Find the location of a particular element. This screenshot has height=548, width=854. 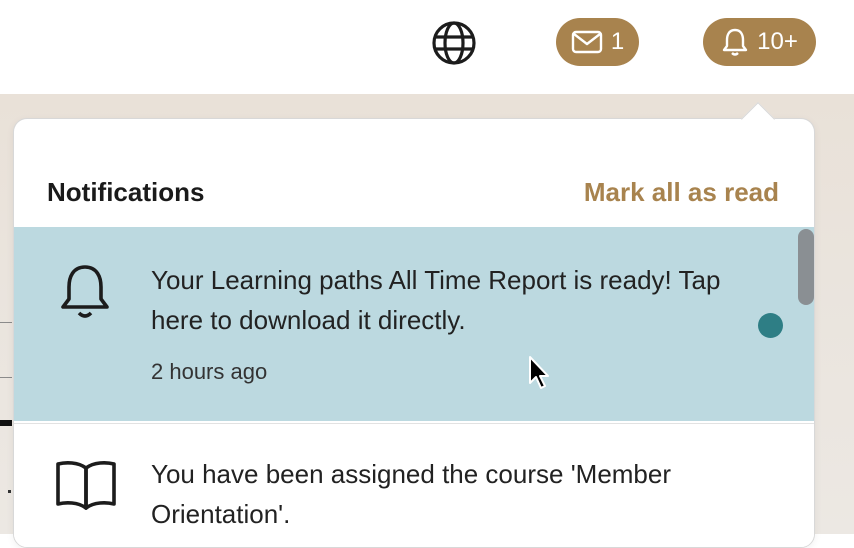

unread-indicator is located at coordinates (770, 325).